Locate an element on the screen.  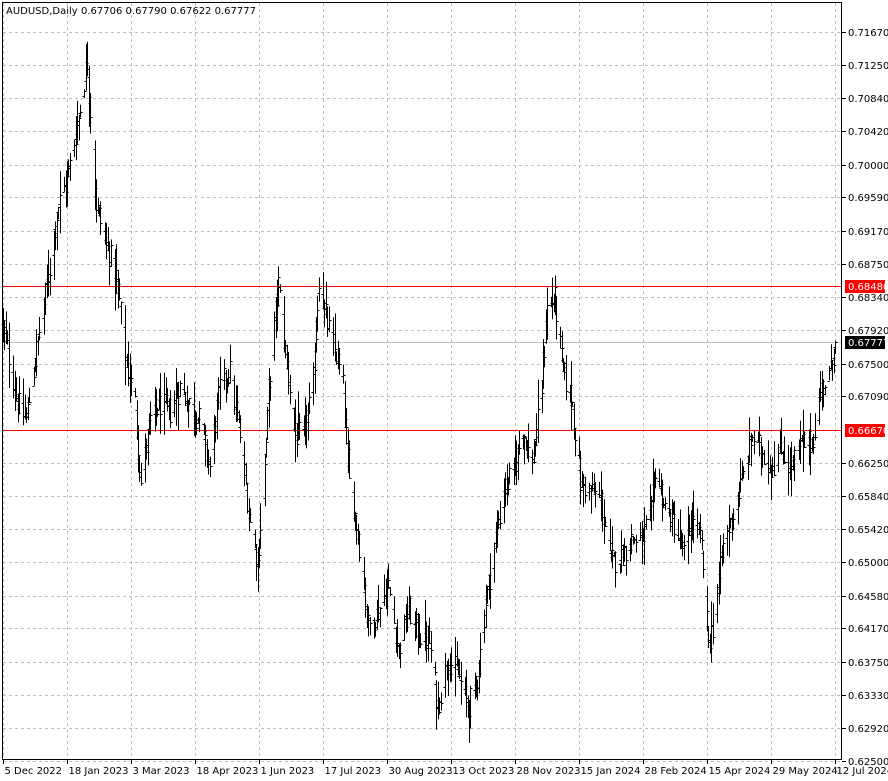
price-axis-label: 0.63330 is located at coordinates (868, 696).